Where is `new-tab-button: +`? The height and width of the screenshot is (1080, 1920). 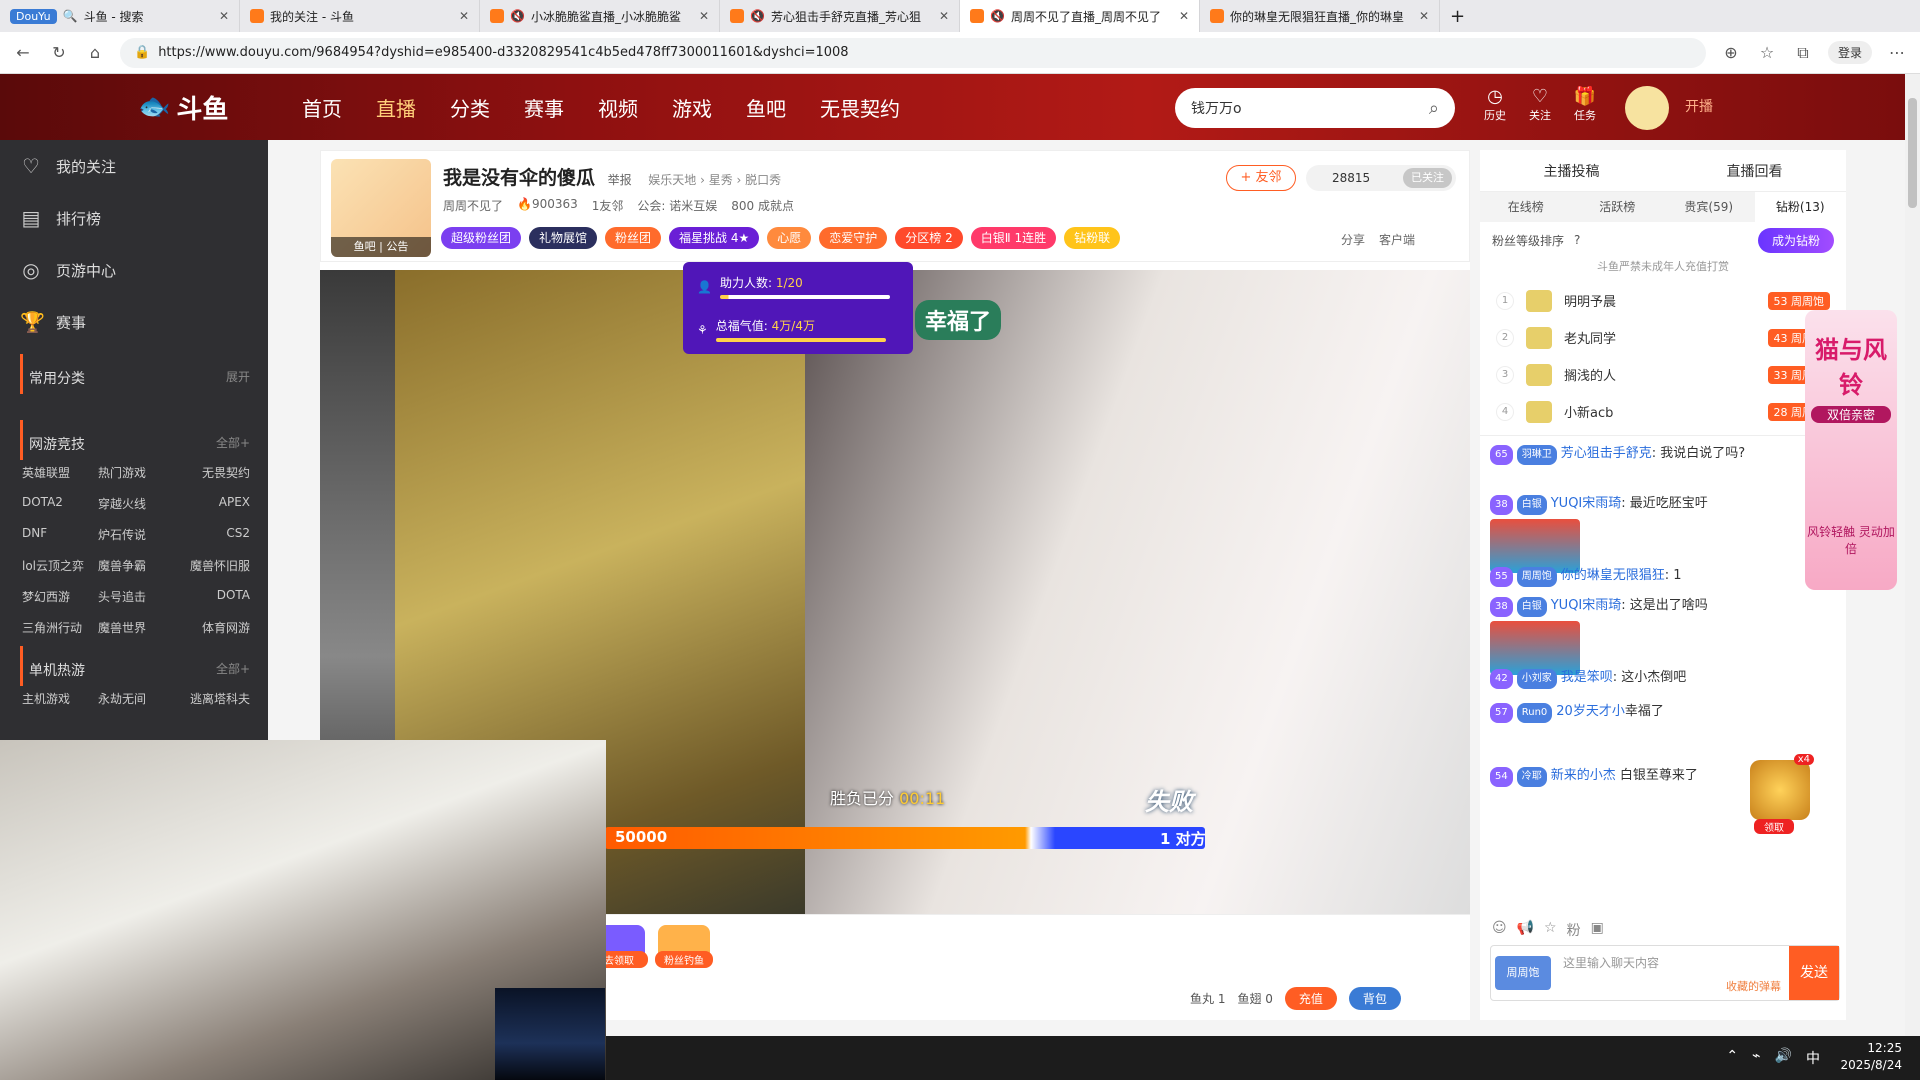 new-tab-button: + is located at coordinates (1460, 16).